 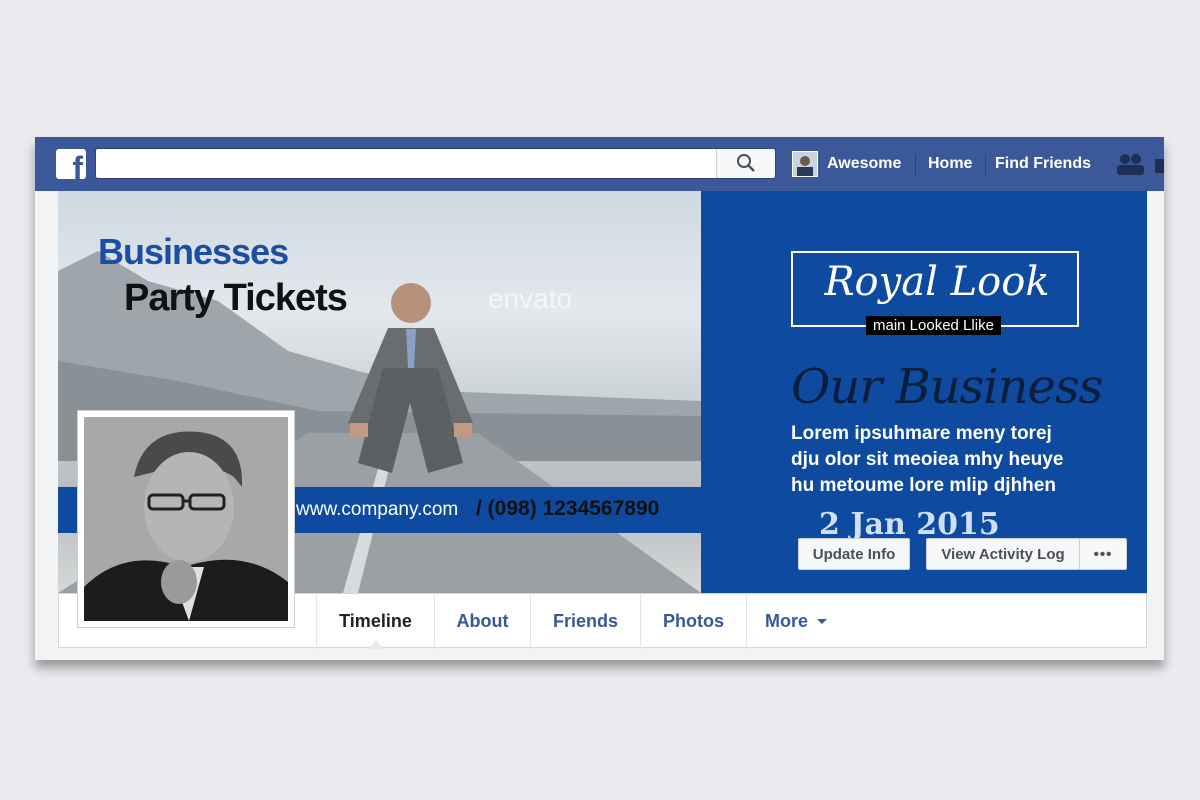 What do you see at coordinates (923, 485) in the screenshot?
I see `lorem-line-3: hu metoume lore mlip djhhen` at bounding box center [923, 485].